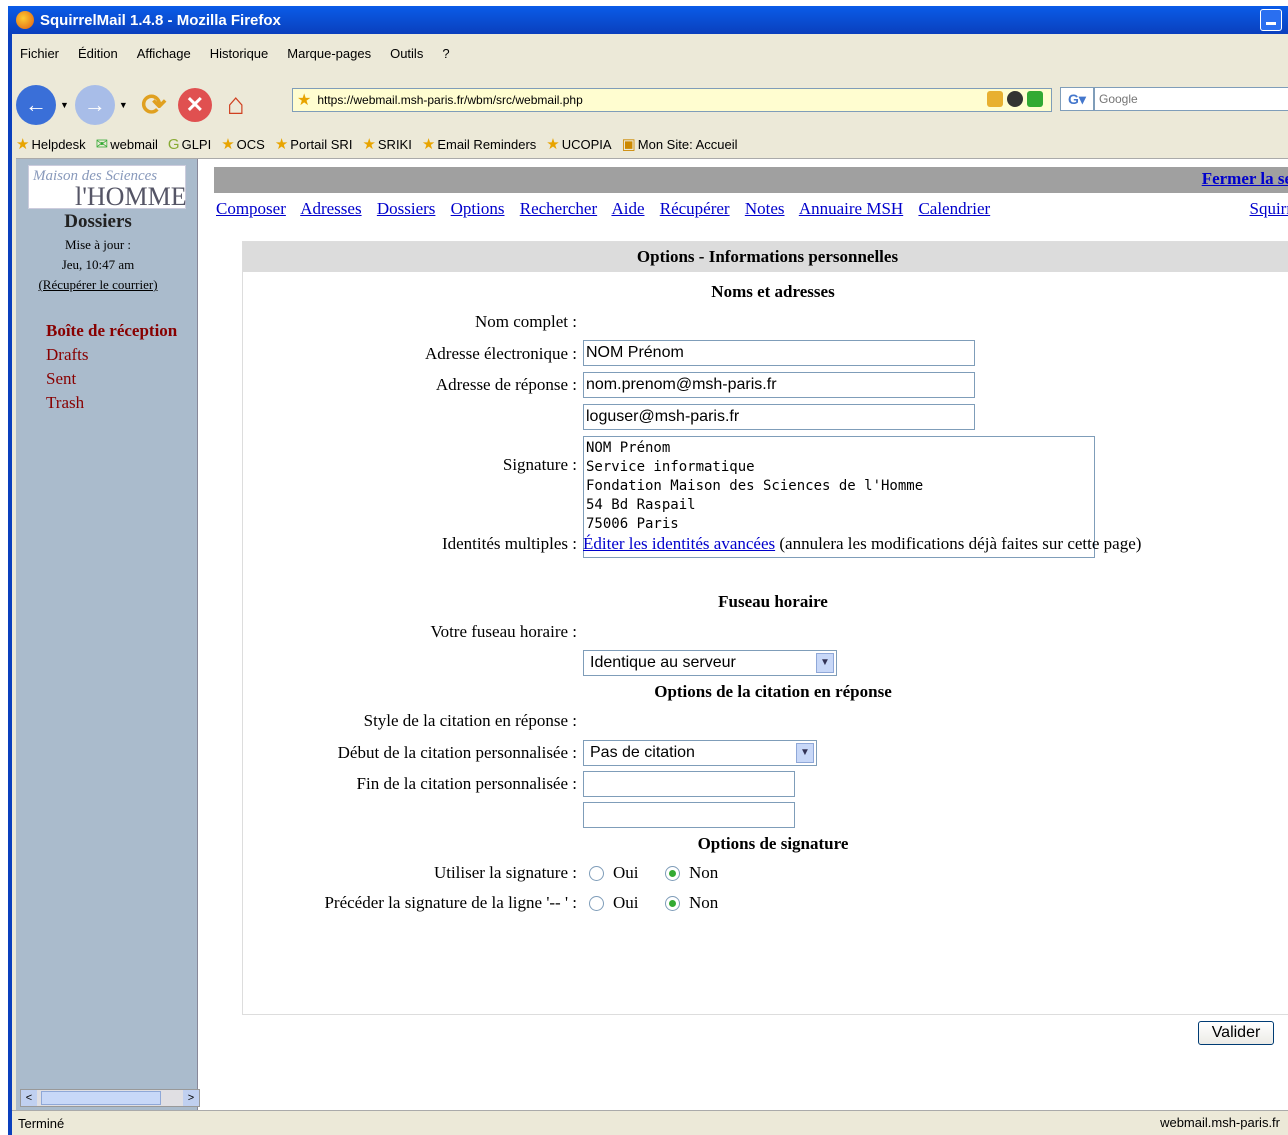 The image size is (1288, 1135). I want to click on bookmark-email-reminders: ★ Email Reminders, so click(479, 144).